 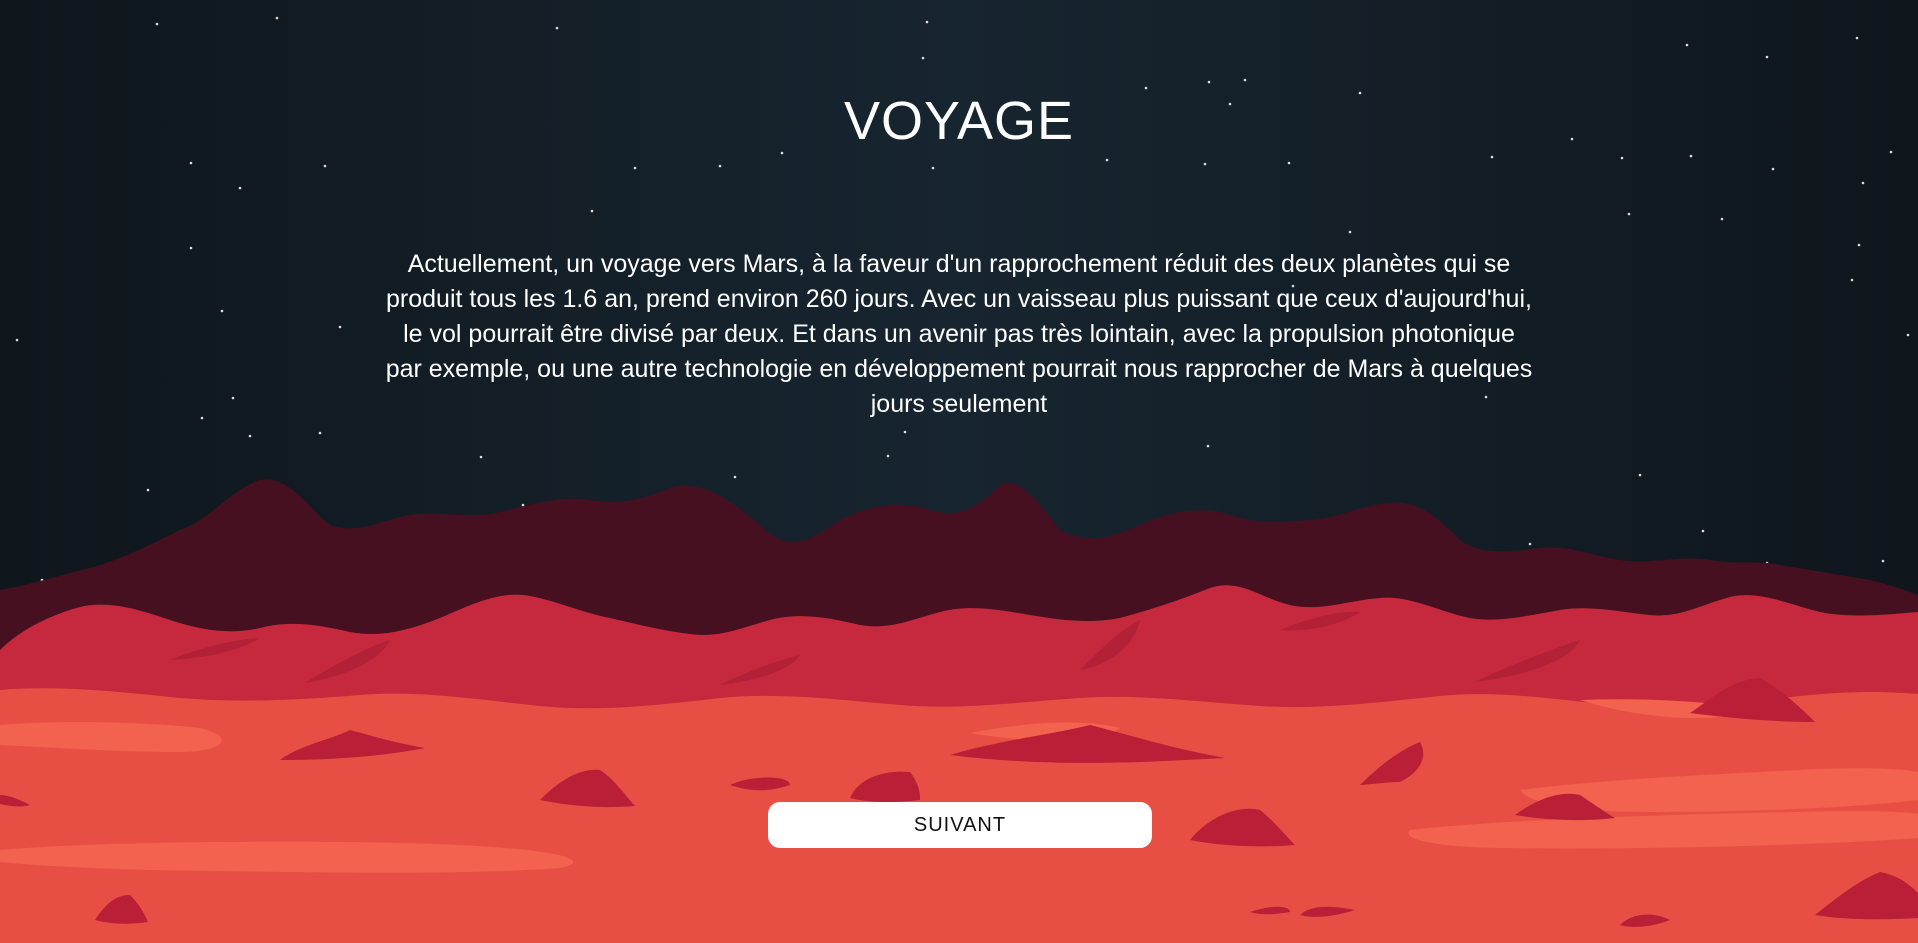 I want to click on page-title: VOYAGE, so click(x=959, y=121).